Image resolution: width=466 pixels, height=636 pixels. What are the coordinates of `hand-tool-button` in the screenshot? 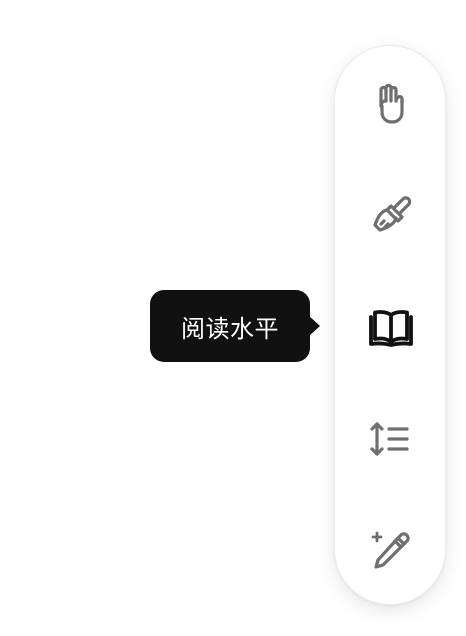 It's located at (391, 103).